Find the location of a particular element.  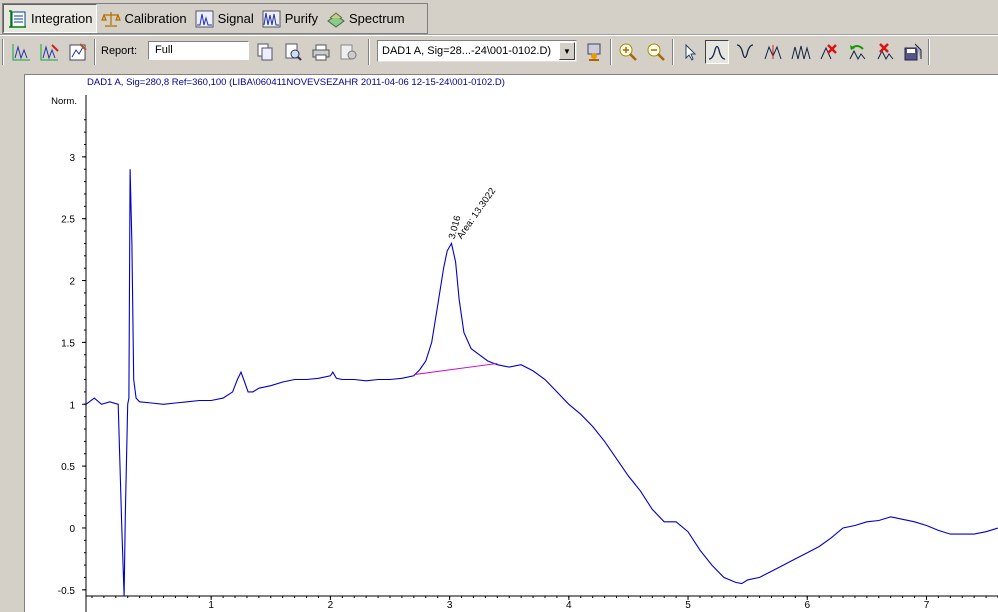

peak-area-label: Area: 13.3022 is located at coordinates (476, 213).